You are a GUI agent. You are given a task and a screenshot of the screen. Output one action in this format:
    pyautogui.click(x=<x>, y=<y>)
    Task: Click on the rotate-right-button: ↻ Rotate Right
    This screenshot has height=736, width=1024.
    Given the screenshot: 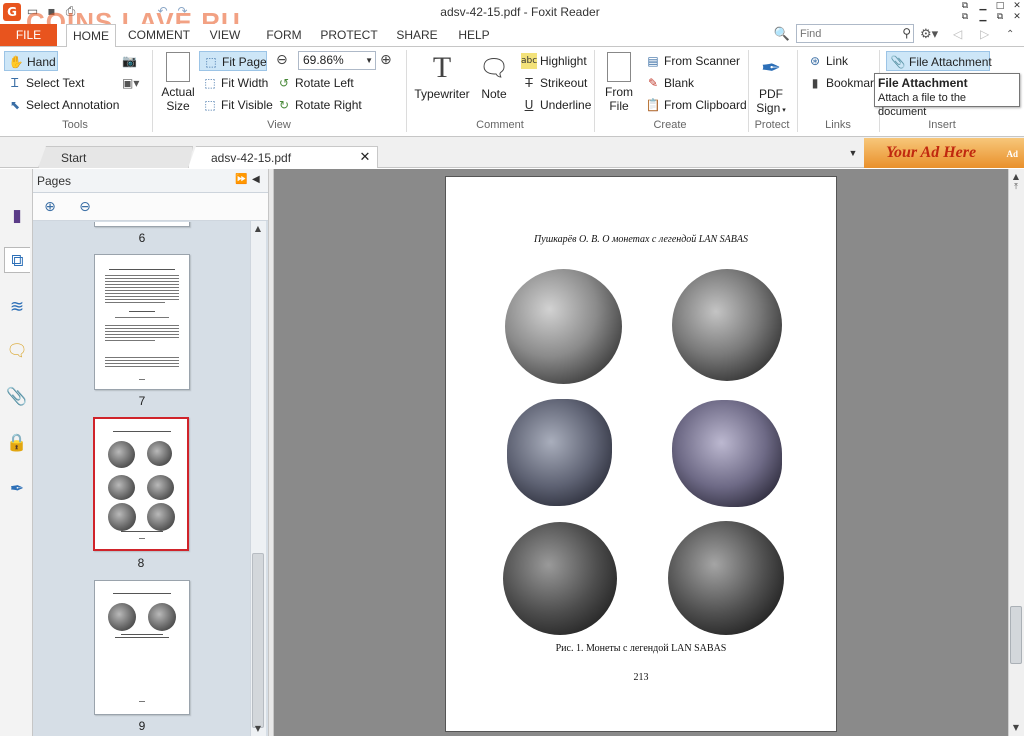 What is the action you would take?
    pyautogui.click(x=317, y=105)
    